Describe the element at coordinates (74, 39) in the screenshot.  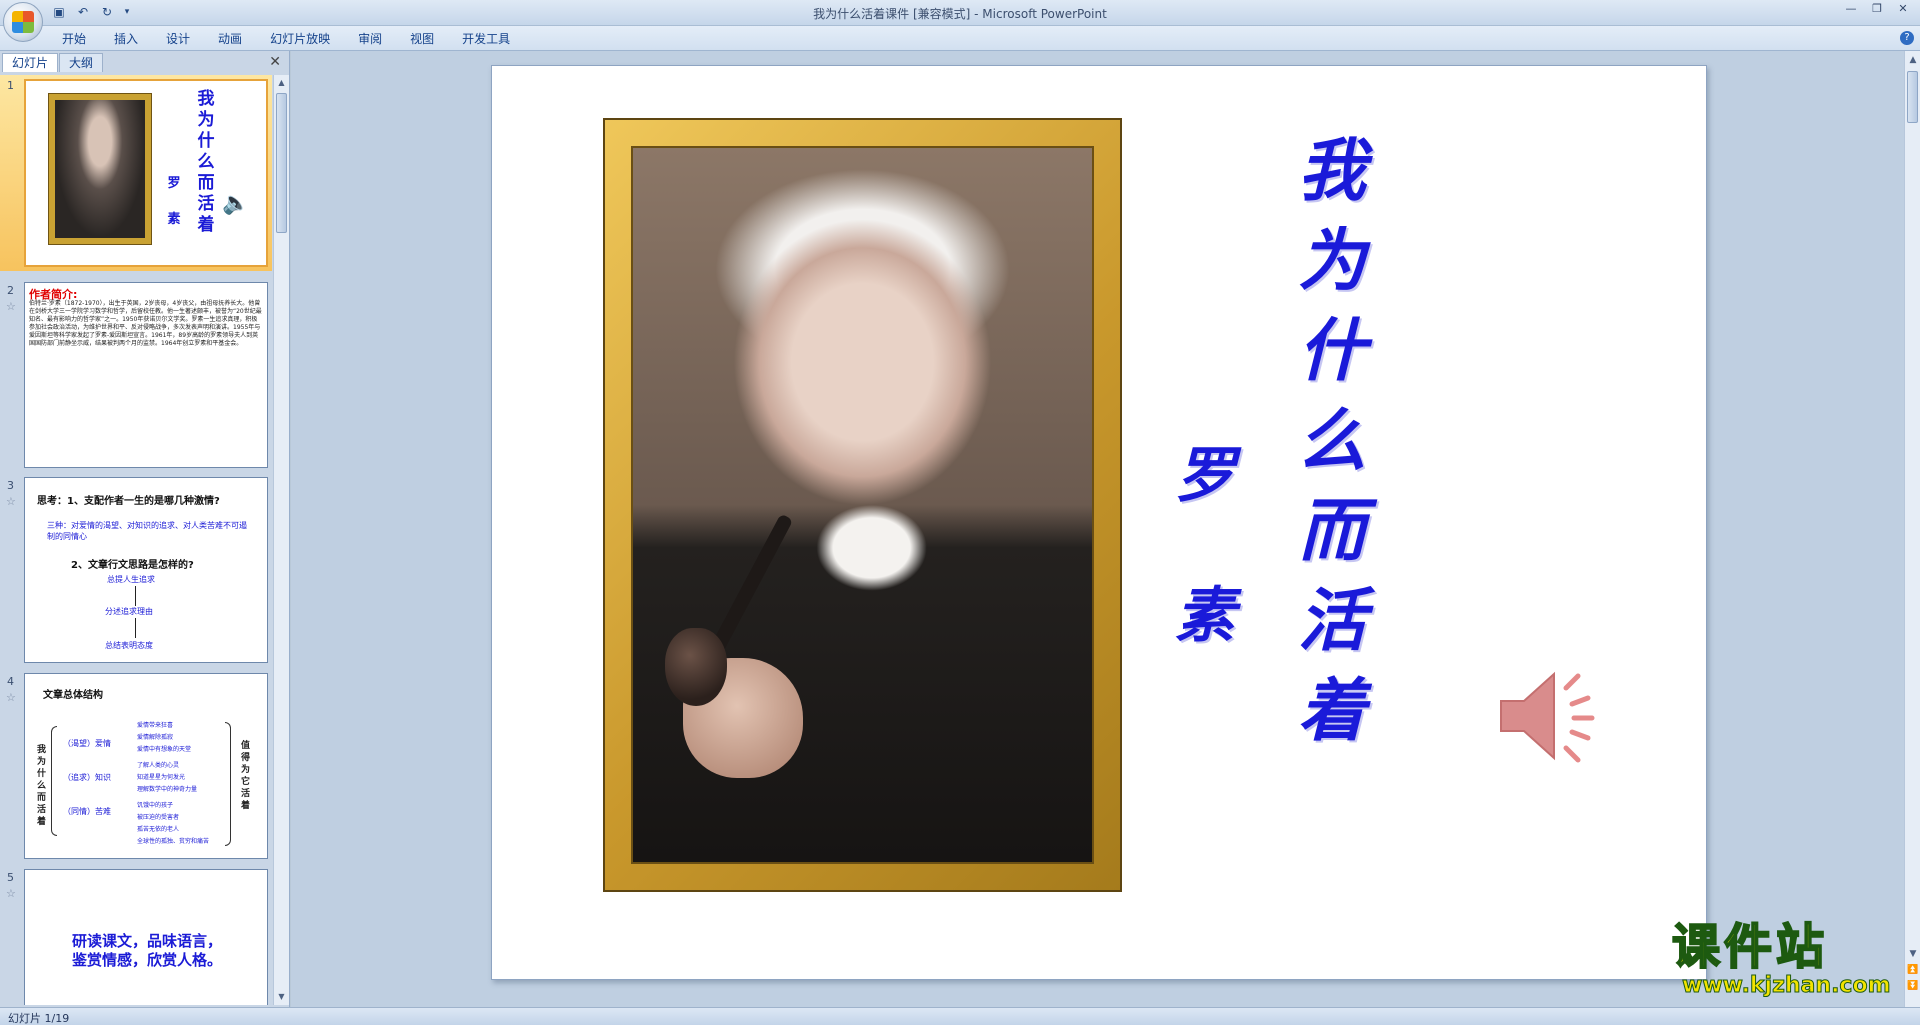
I see `tab-home: 开始` at that location.